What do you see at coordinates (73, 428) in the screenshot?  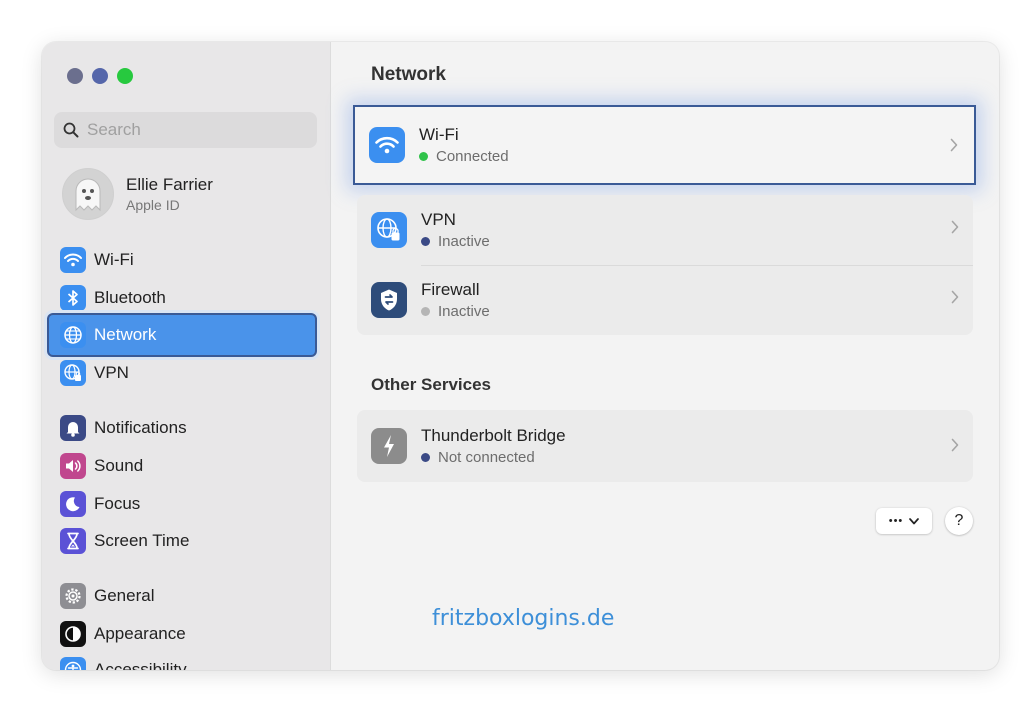 I see `notifications-icon` at bounding box center [73, 428].